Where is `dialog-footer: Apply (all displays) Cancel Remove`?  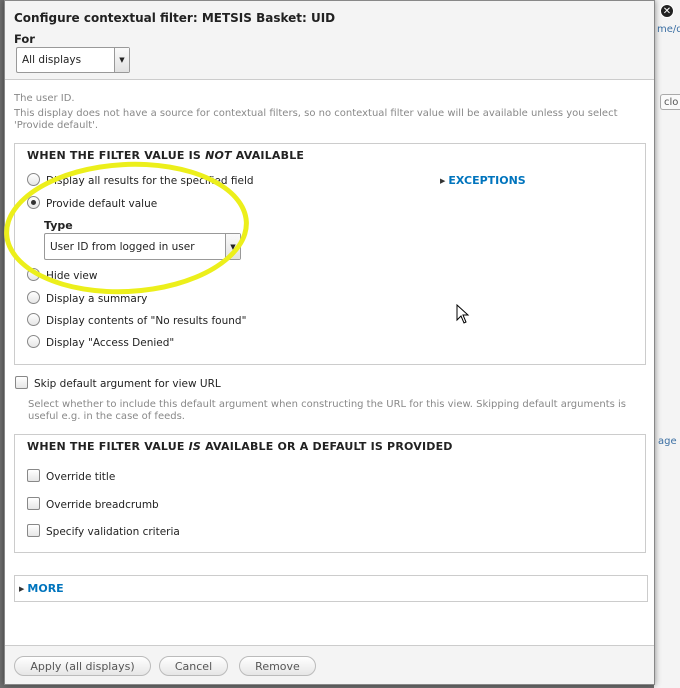
dialog-footer: Apply (all displays) Cancel Remove is located at coordinates (329, 664).